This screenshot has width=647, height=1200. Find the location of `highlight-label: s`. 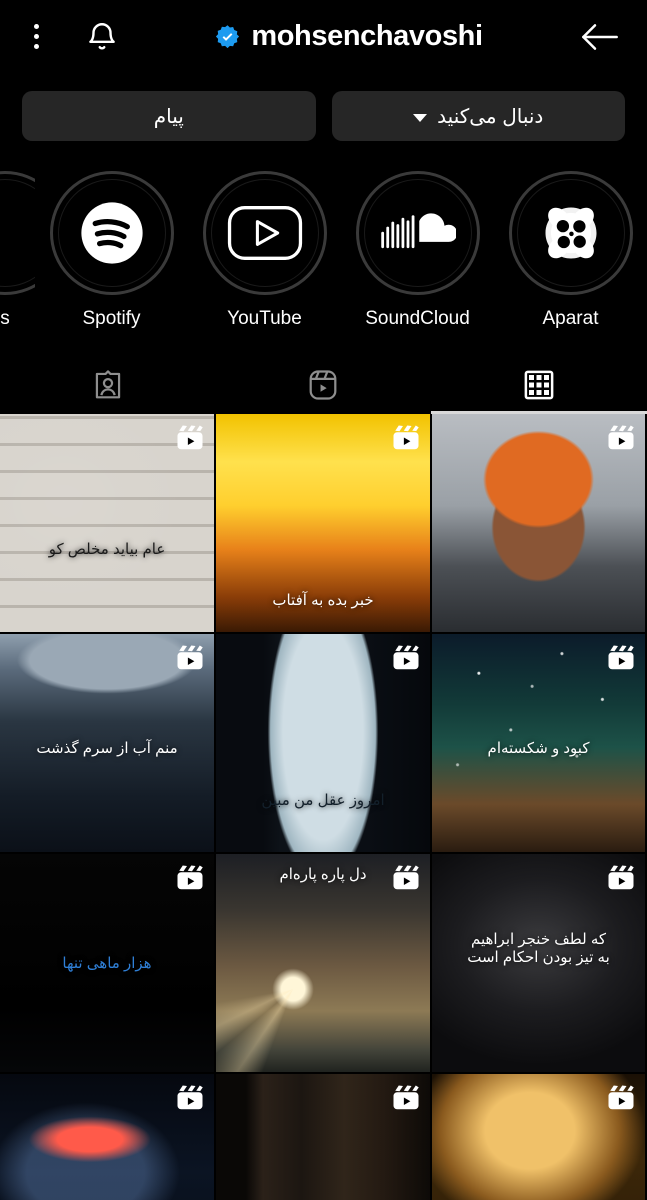

highlight-label: s is located at coordinates (5, 318).